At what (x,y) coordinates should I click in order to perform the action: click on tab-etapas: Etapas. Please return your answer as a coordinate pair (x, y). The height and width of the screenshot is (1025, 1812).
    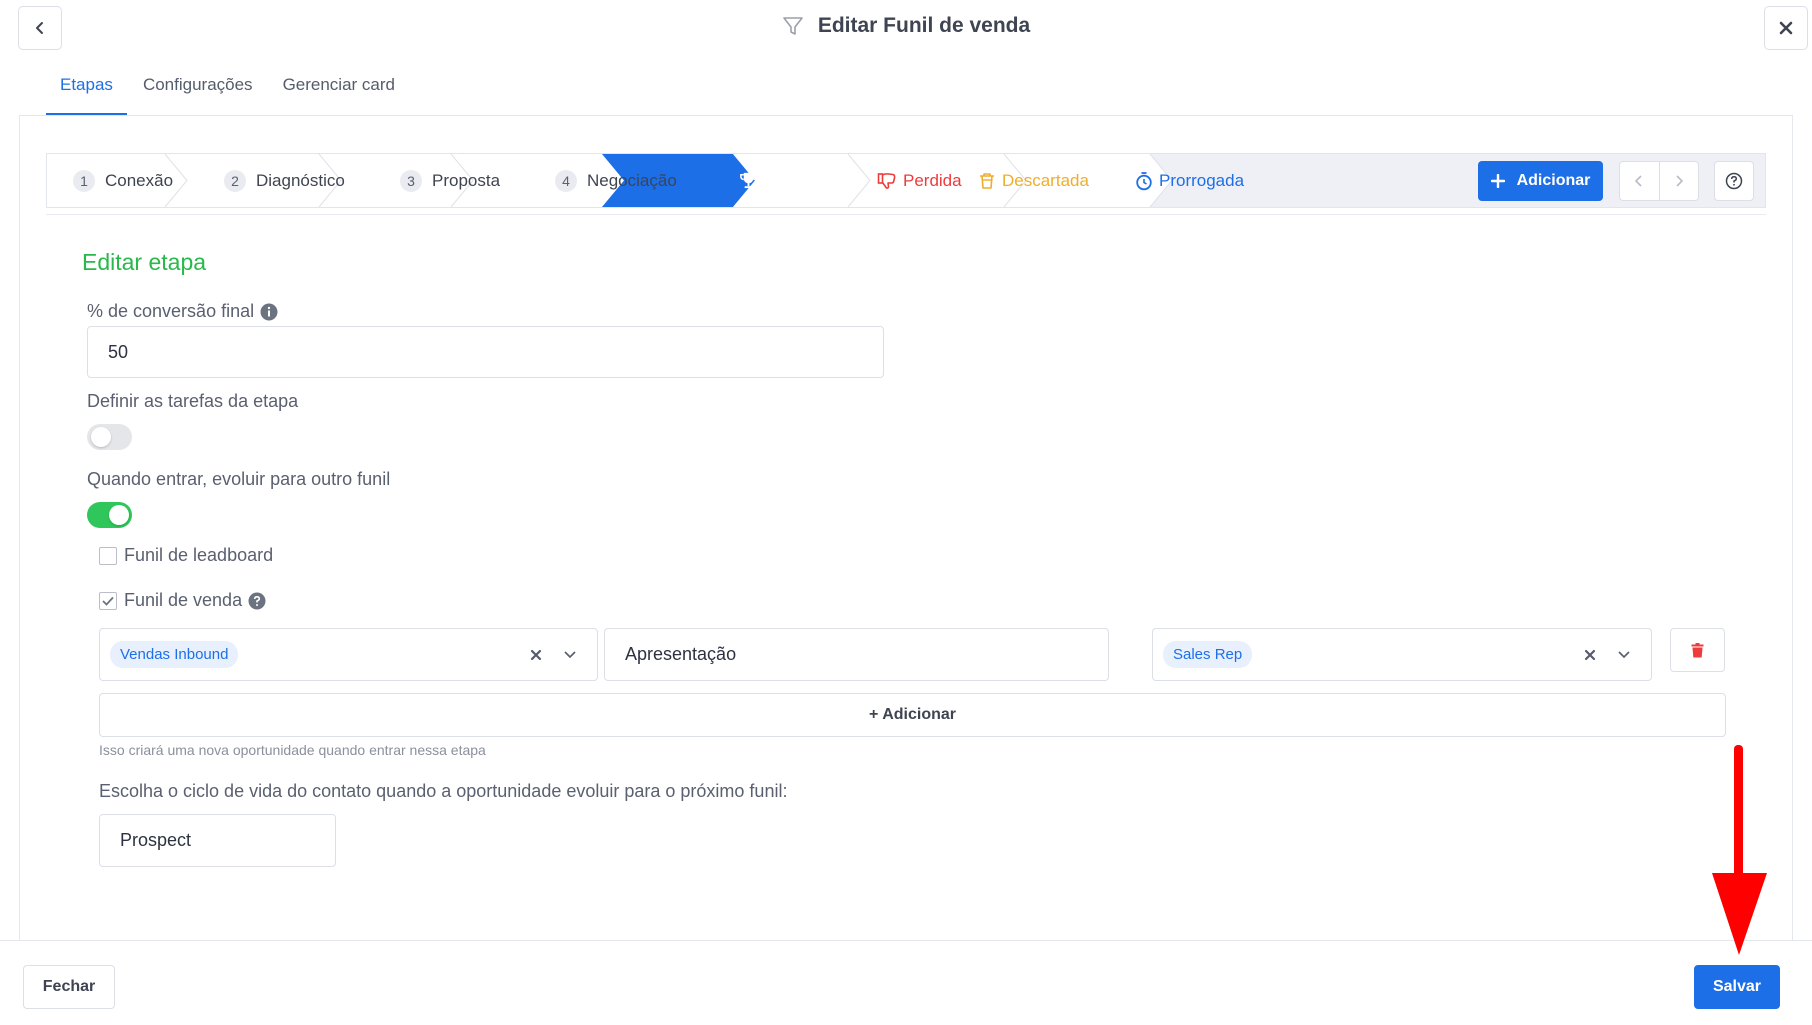
    Looking at the image, I should click on (86, 86).